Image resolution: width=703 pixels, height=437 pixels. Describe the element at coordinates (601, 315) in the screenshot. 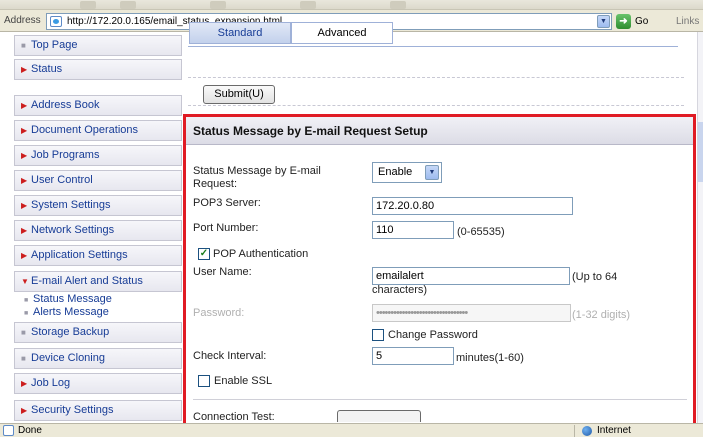

I see `password-hint: (1-32 digits)` at that location.